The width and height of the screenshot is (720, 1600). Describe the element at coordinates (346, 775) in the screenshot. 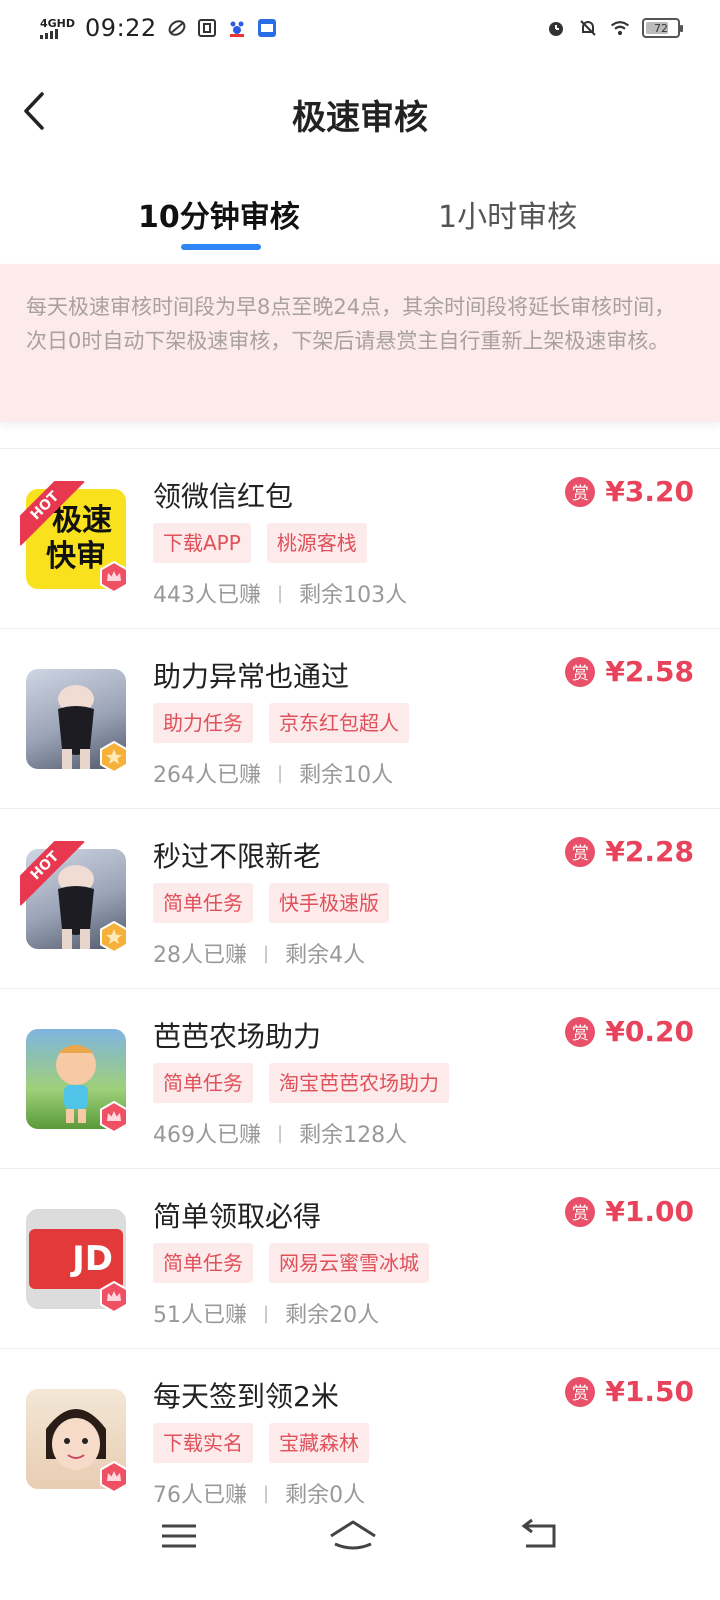

I see `remaining-count: 剩余10人` at that location.